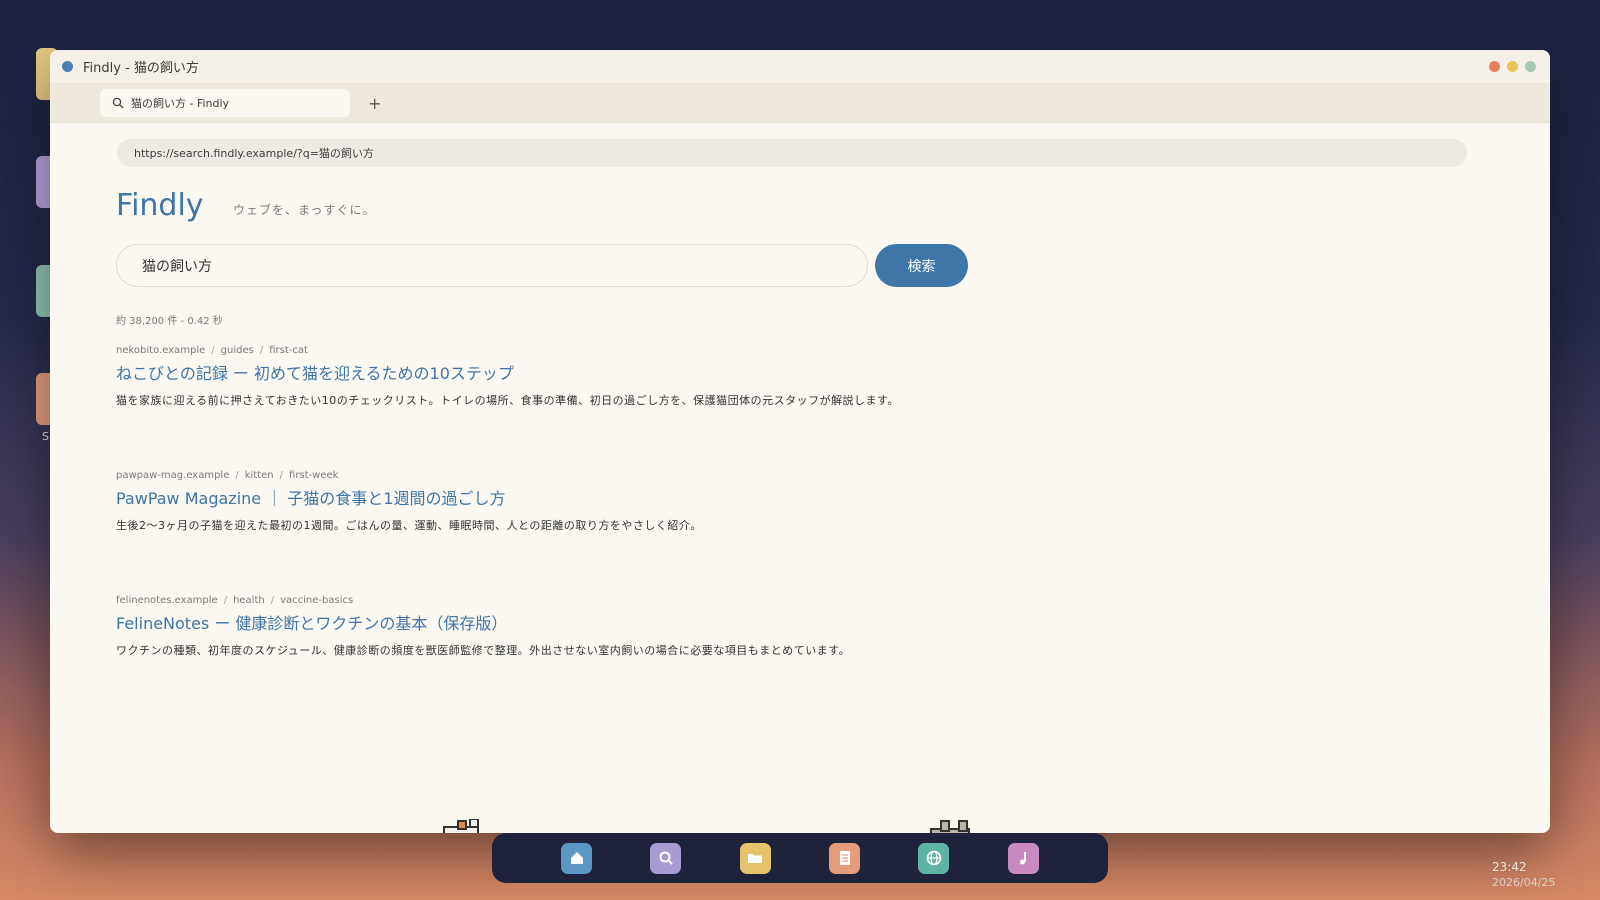 This screenshot has height=900, width=1600. What do you see at coordinates (314, 475) in the screenshot?
I see `crumb-path: first-week` at bounding box center [314, 475].